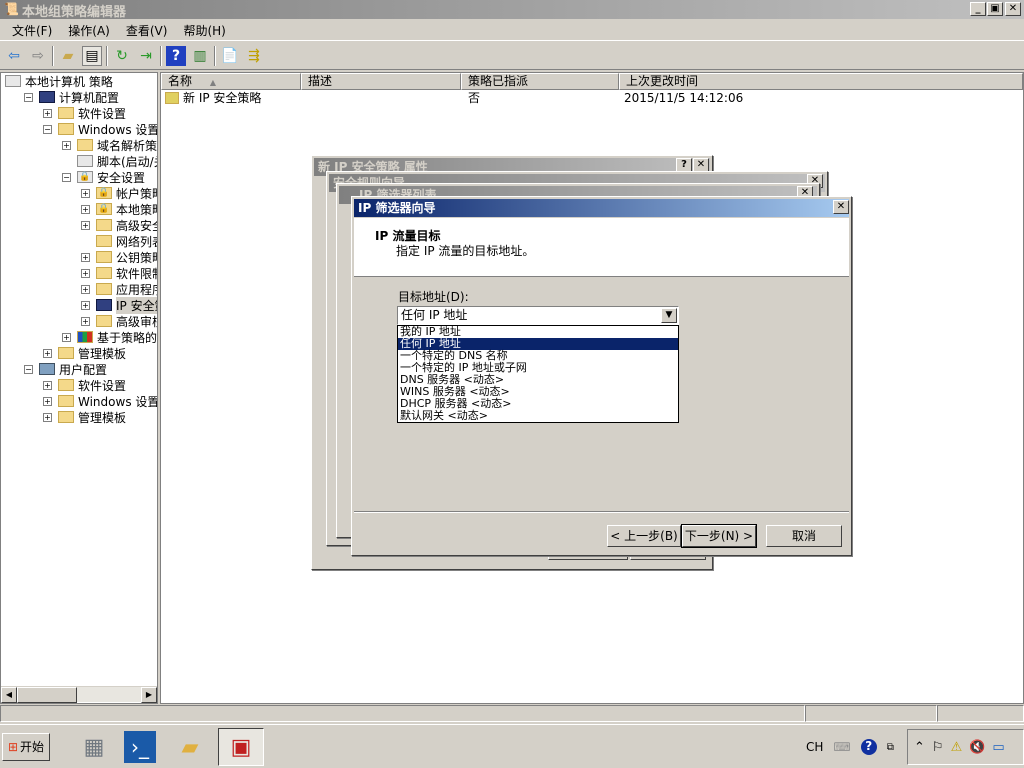  What do you see at coordinates (79, 337) in the screenshot?
I see `tree-item: + 基于策略的 Q` at bounding box center [79, 337].